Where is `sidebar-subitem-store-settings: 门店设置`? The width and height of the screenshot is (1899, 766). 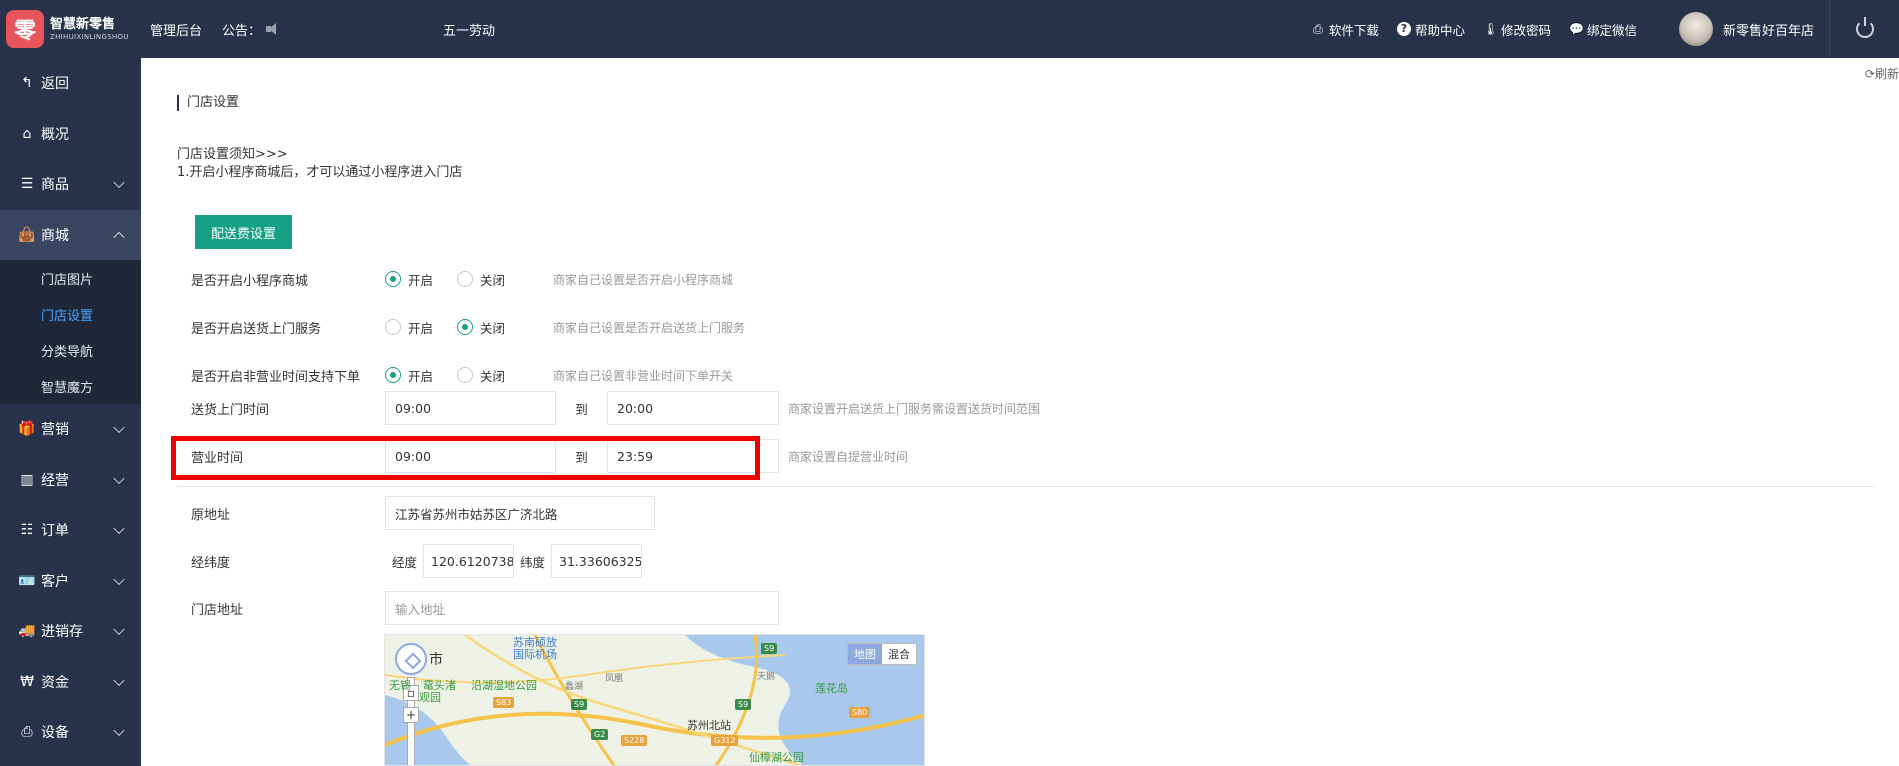
sidebar-subitem-store-settings: 门店设置 is located at coordinates (70, 314).